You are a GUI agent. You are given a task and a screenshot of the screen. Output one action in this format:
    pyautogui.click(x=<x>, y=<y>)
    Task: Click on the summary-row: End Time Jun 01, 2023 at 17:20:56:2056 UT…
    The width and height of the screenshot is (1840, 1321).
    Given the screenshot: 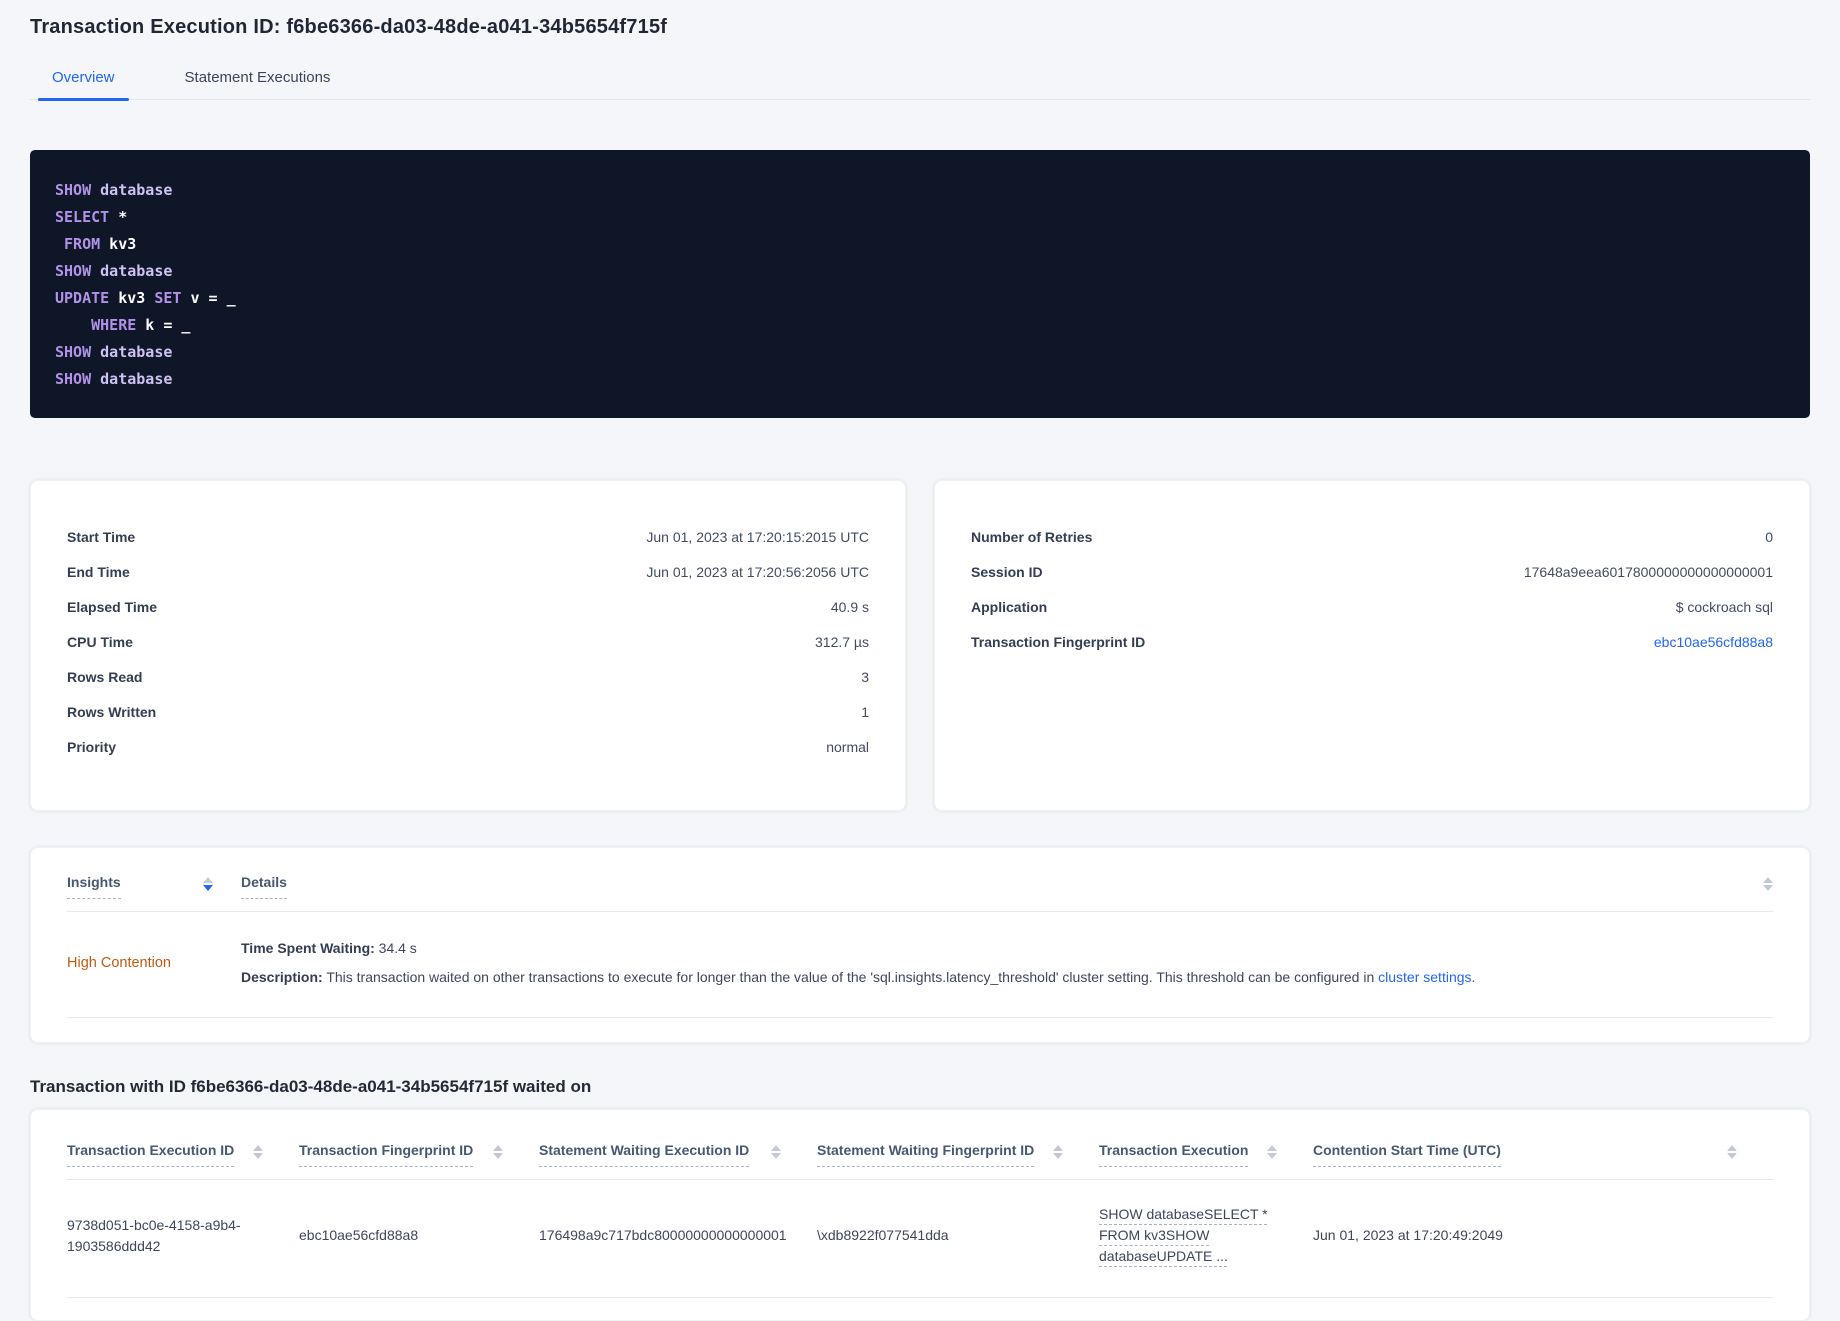 What is the action you would take?
    pyautogui.click(x=468, y=571)
    